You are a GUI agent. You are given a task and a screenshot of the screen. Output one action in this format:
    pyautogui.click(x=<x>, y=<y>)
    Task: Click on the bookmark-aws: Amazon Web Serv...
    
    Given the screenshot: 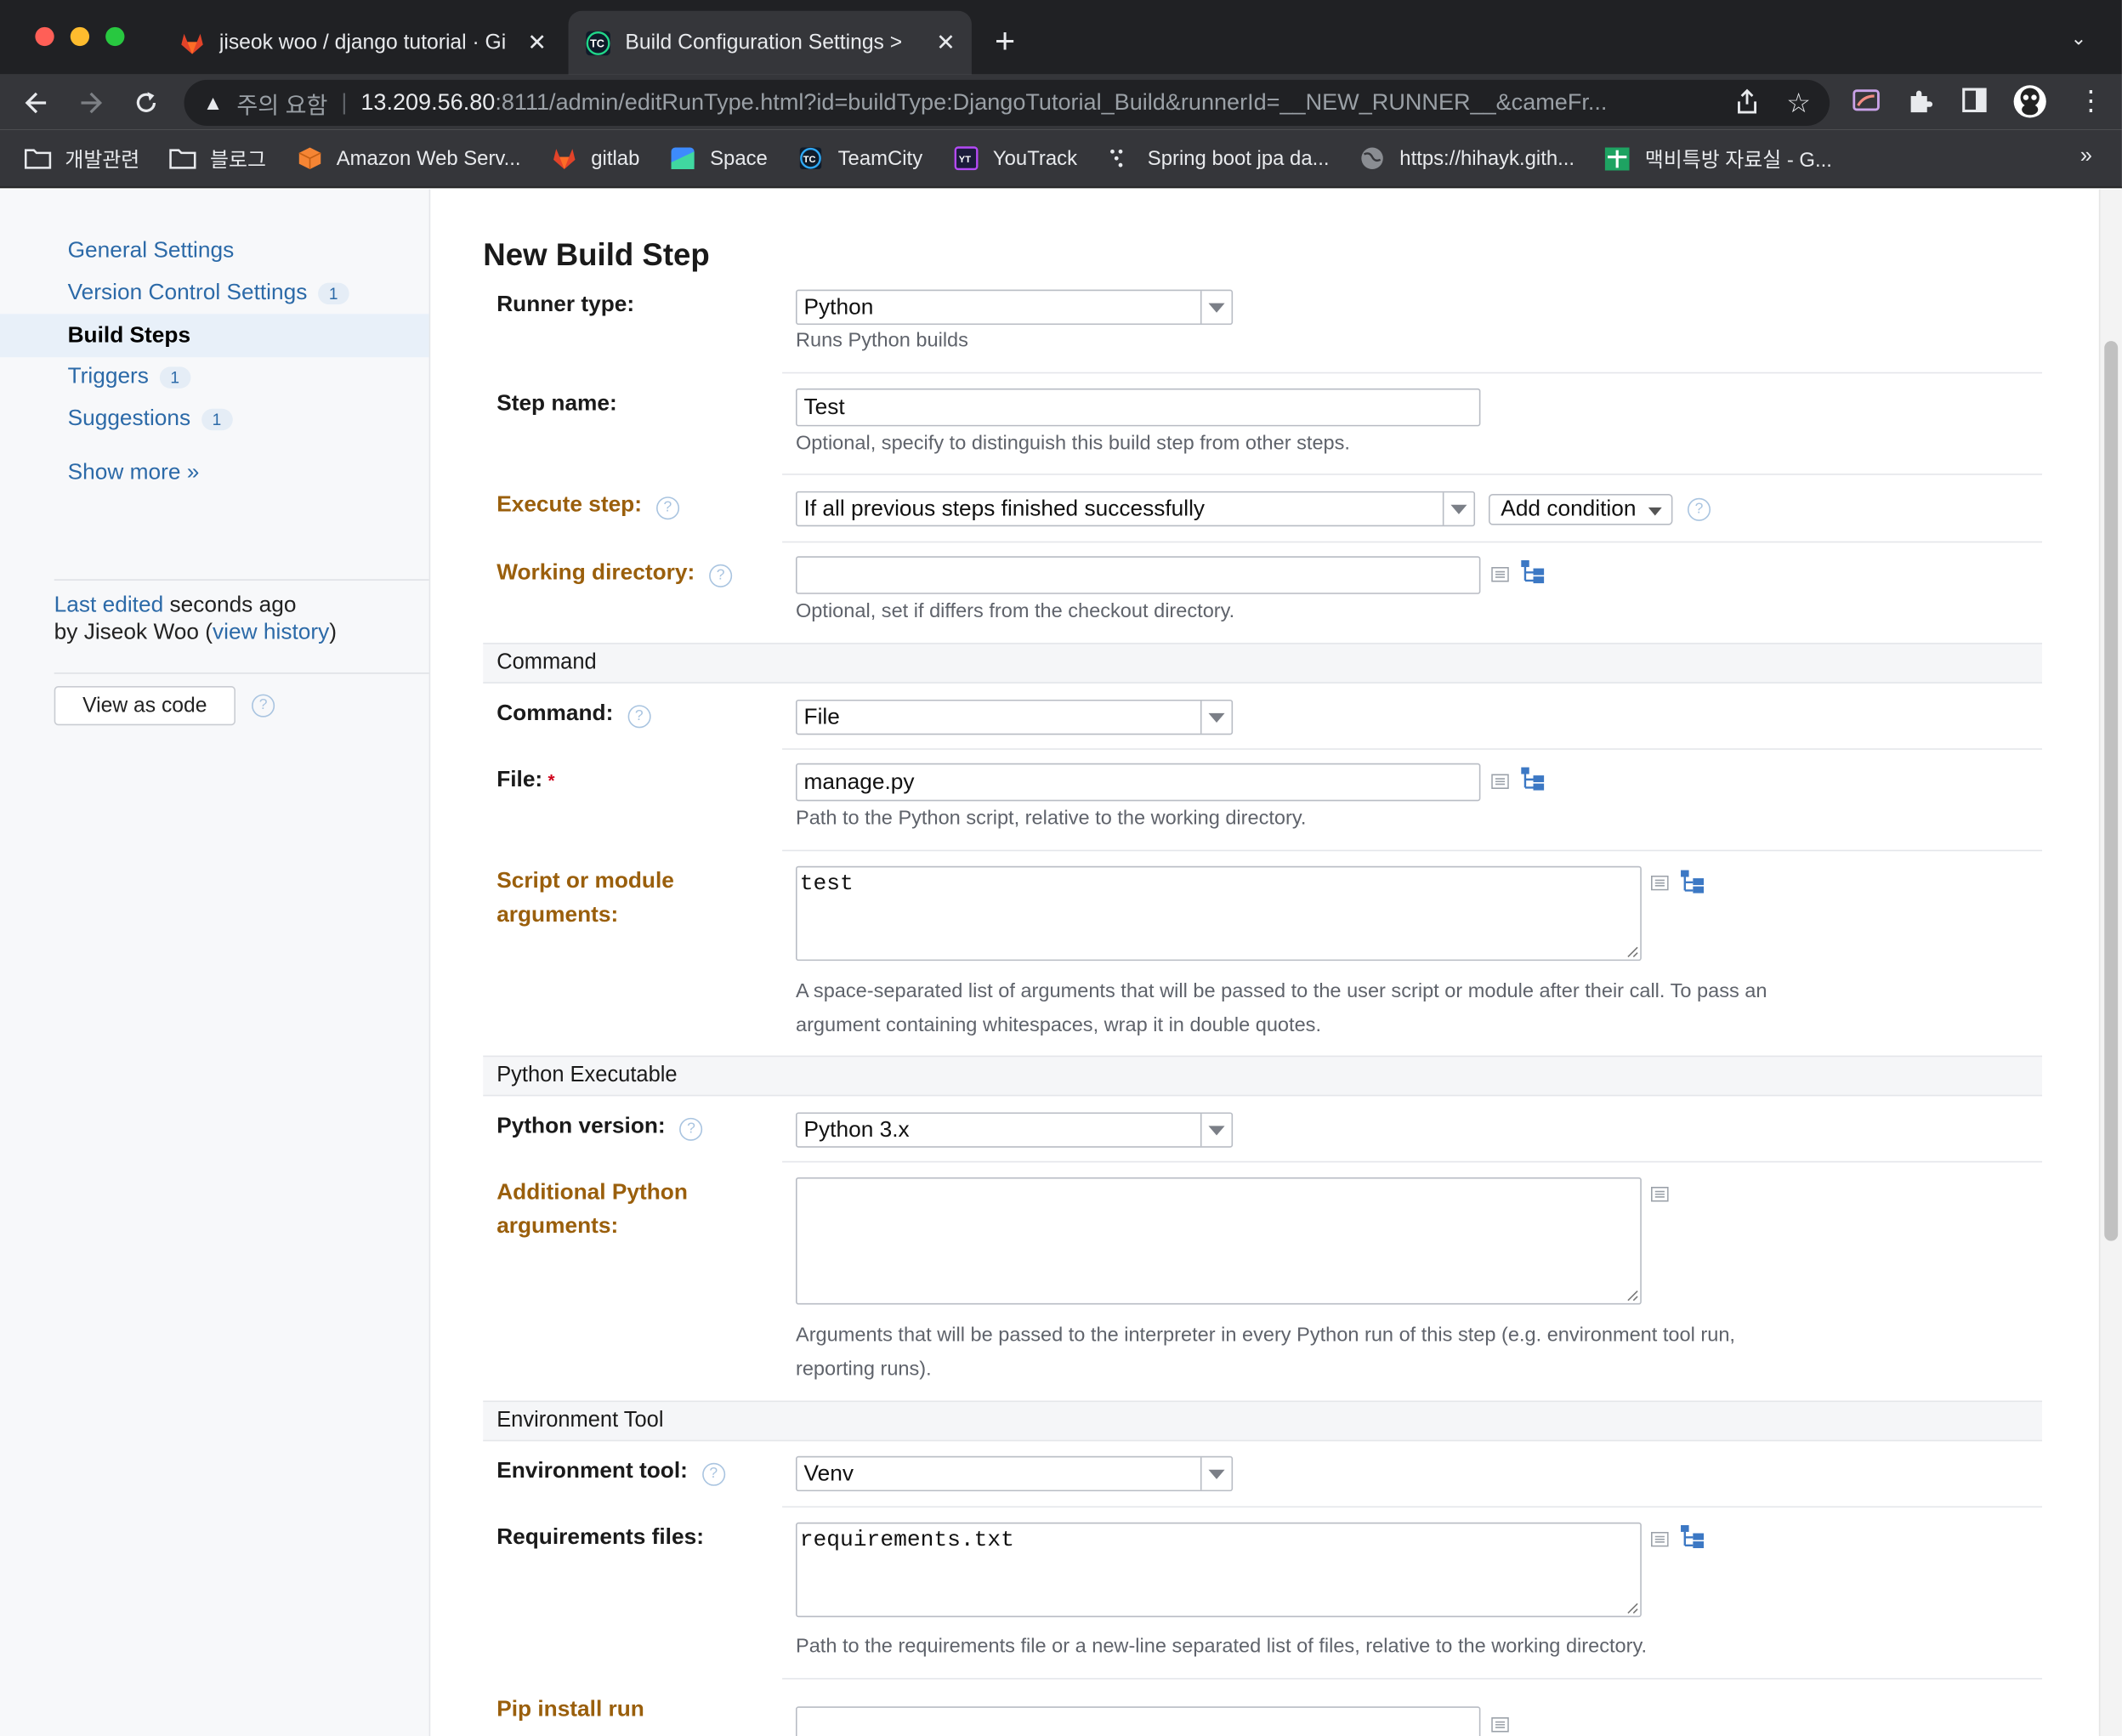 What is the action you would take?
    pyautogui.click(x=408, y=159)
    